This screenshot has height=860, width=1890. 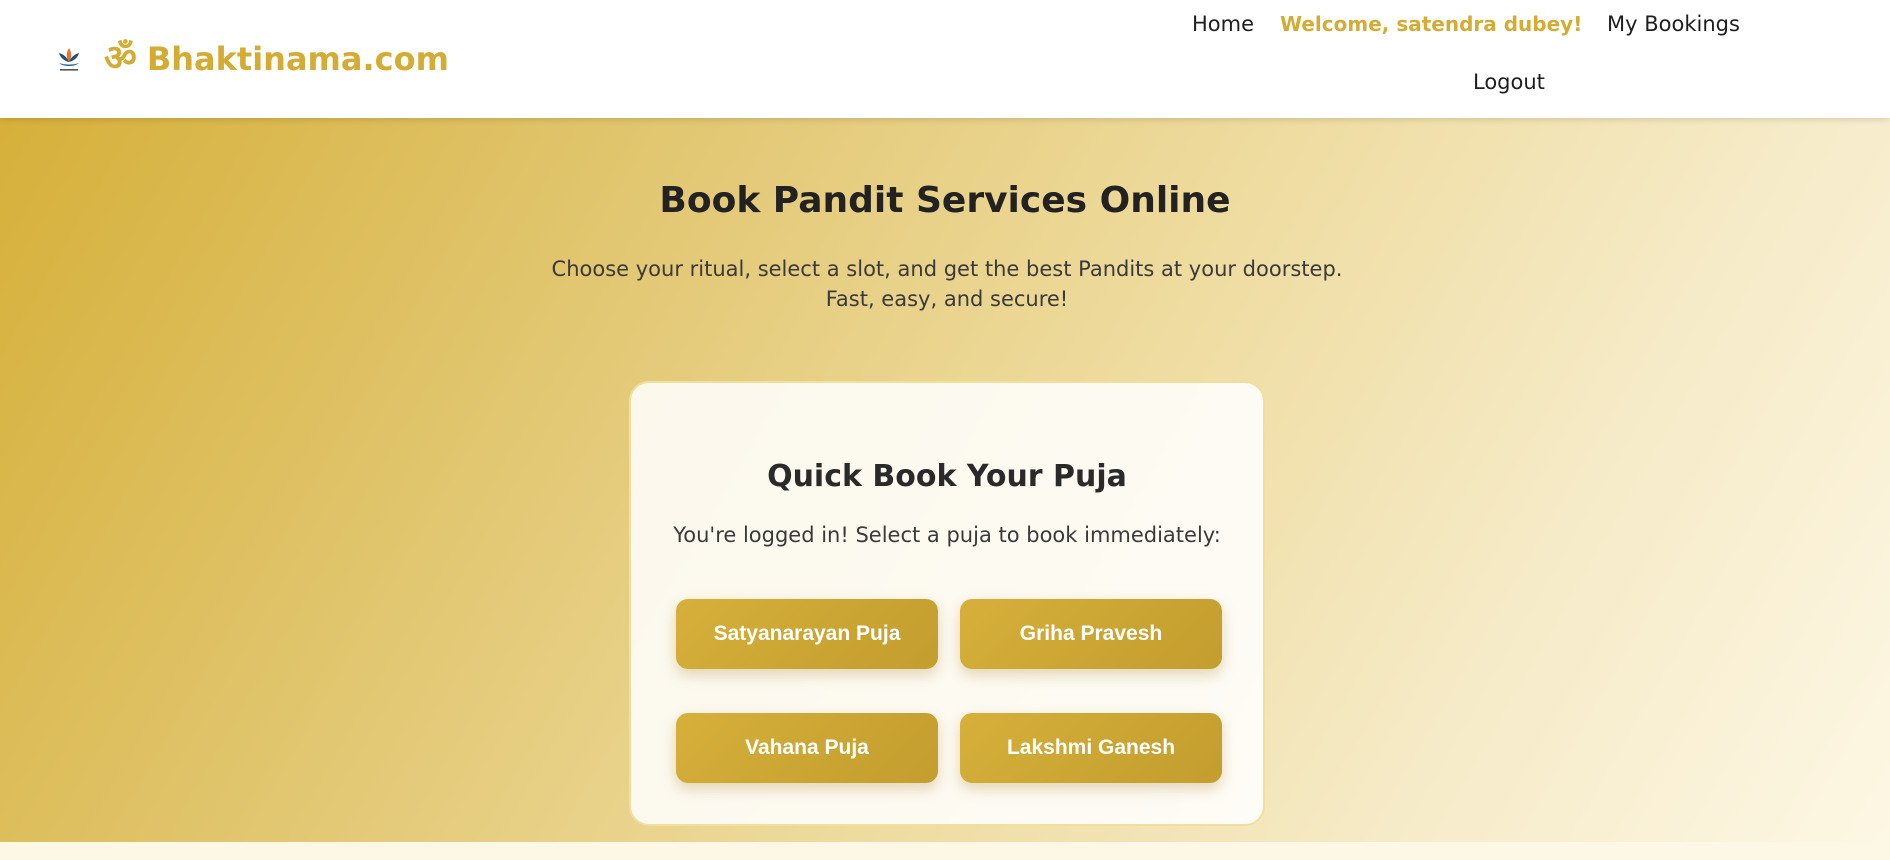 What do you see at coordinates (945, 851) in the screenshot?
I see `page-below-fold` at bounding box center [945, 851].